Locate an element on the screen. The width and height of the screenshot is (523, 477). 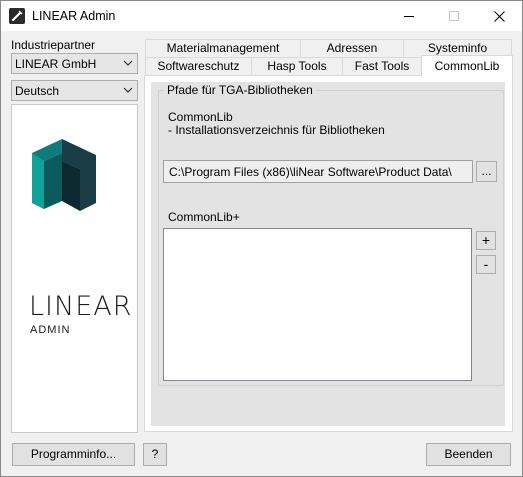
maximize-icon is located at coordinates (454, 16).